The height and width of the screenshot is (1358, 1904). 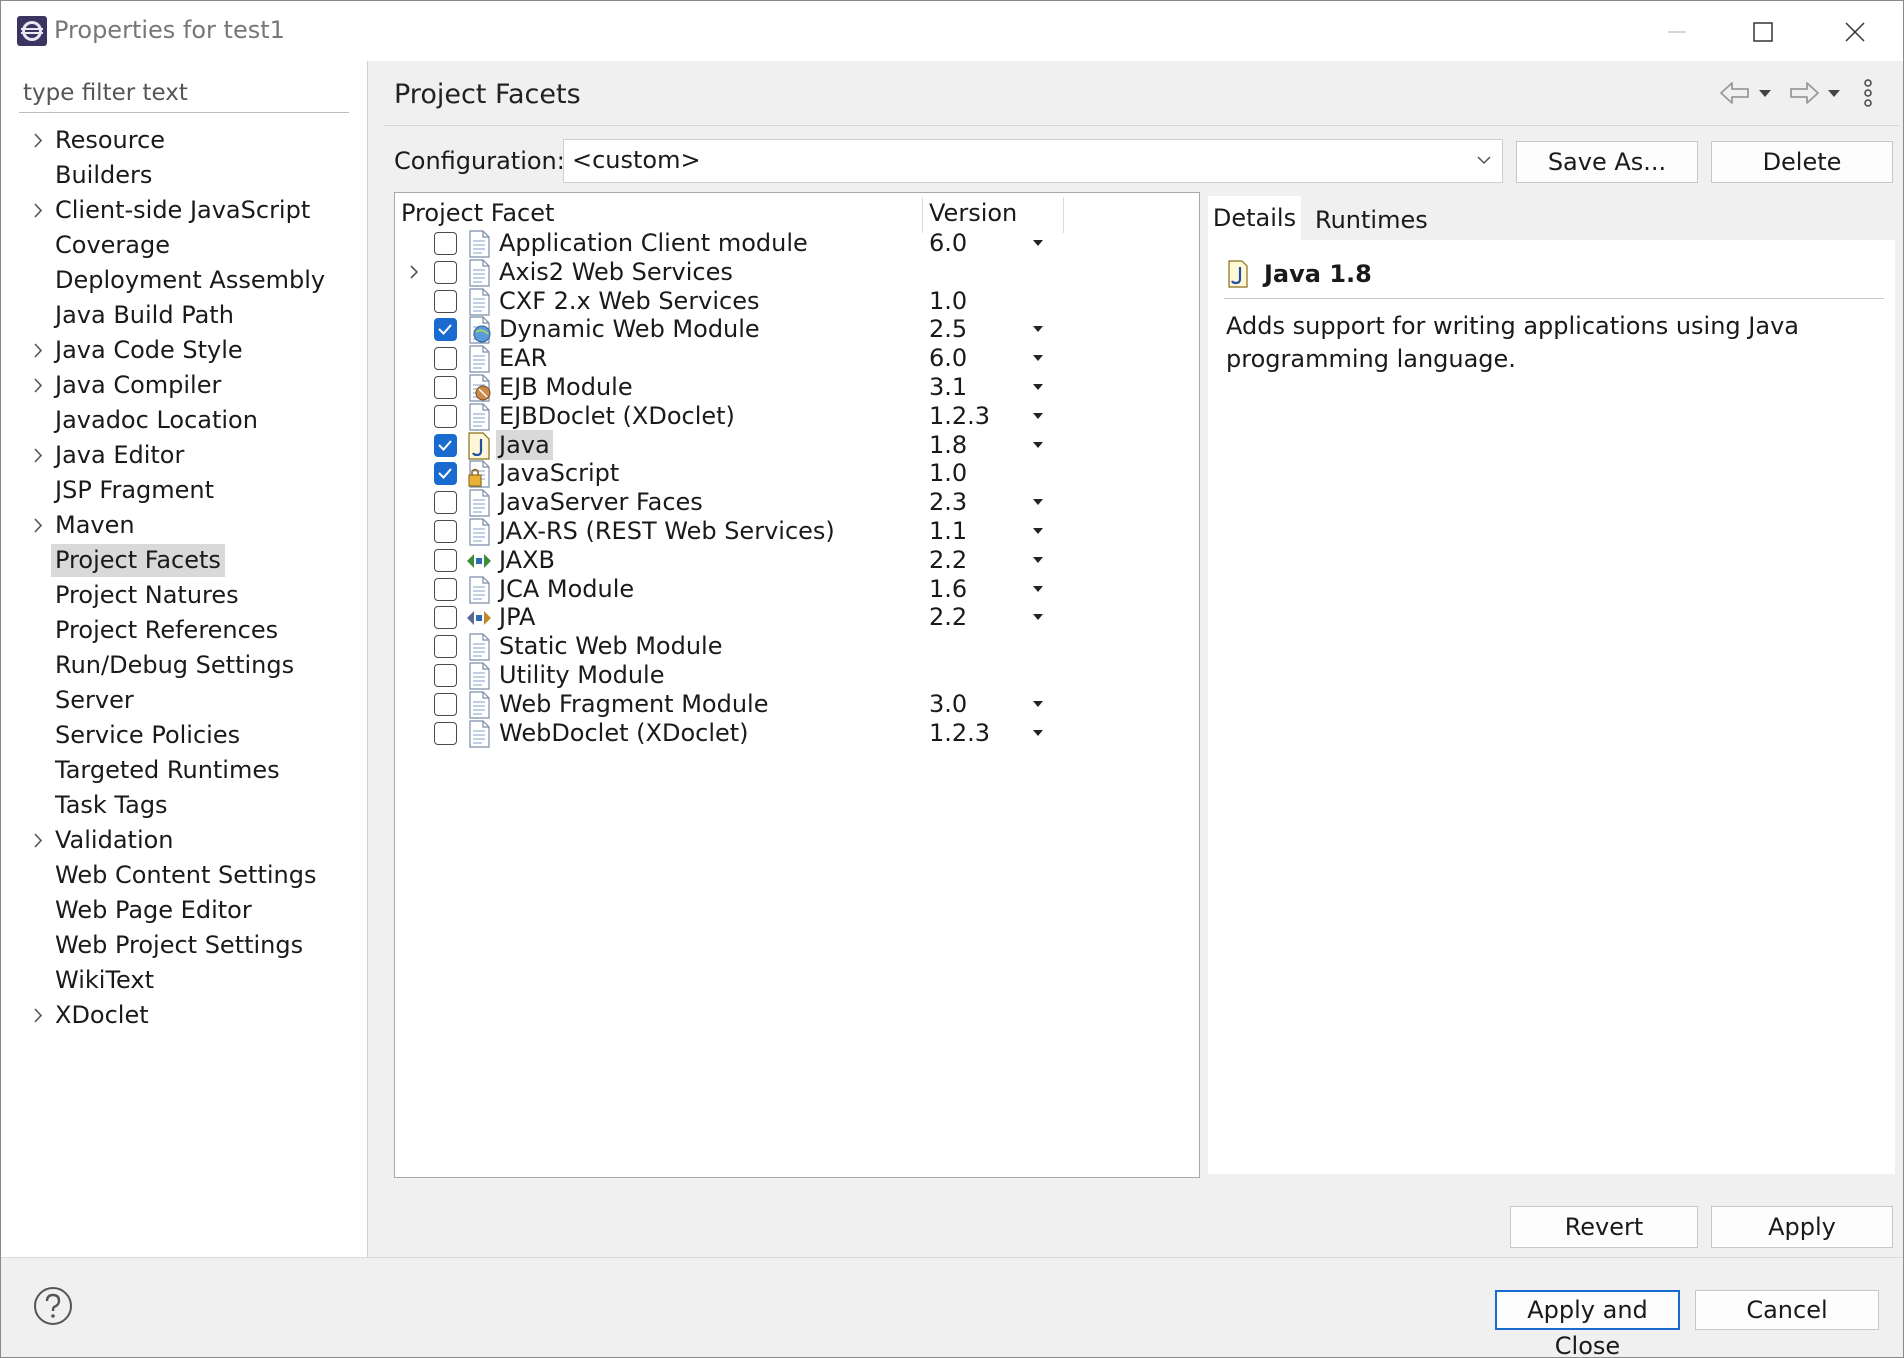 What do you see at coordinates (1802, 162) in the screenshot?
I see `delete-button: Delete` at bounding box center [1802, 162].